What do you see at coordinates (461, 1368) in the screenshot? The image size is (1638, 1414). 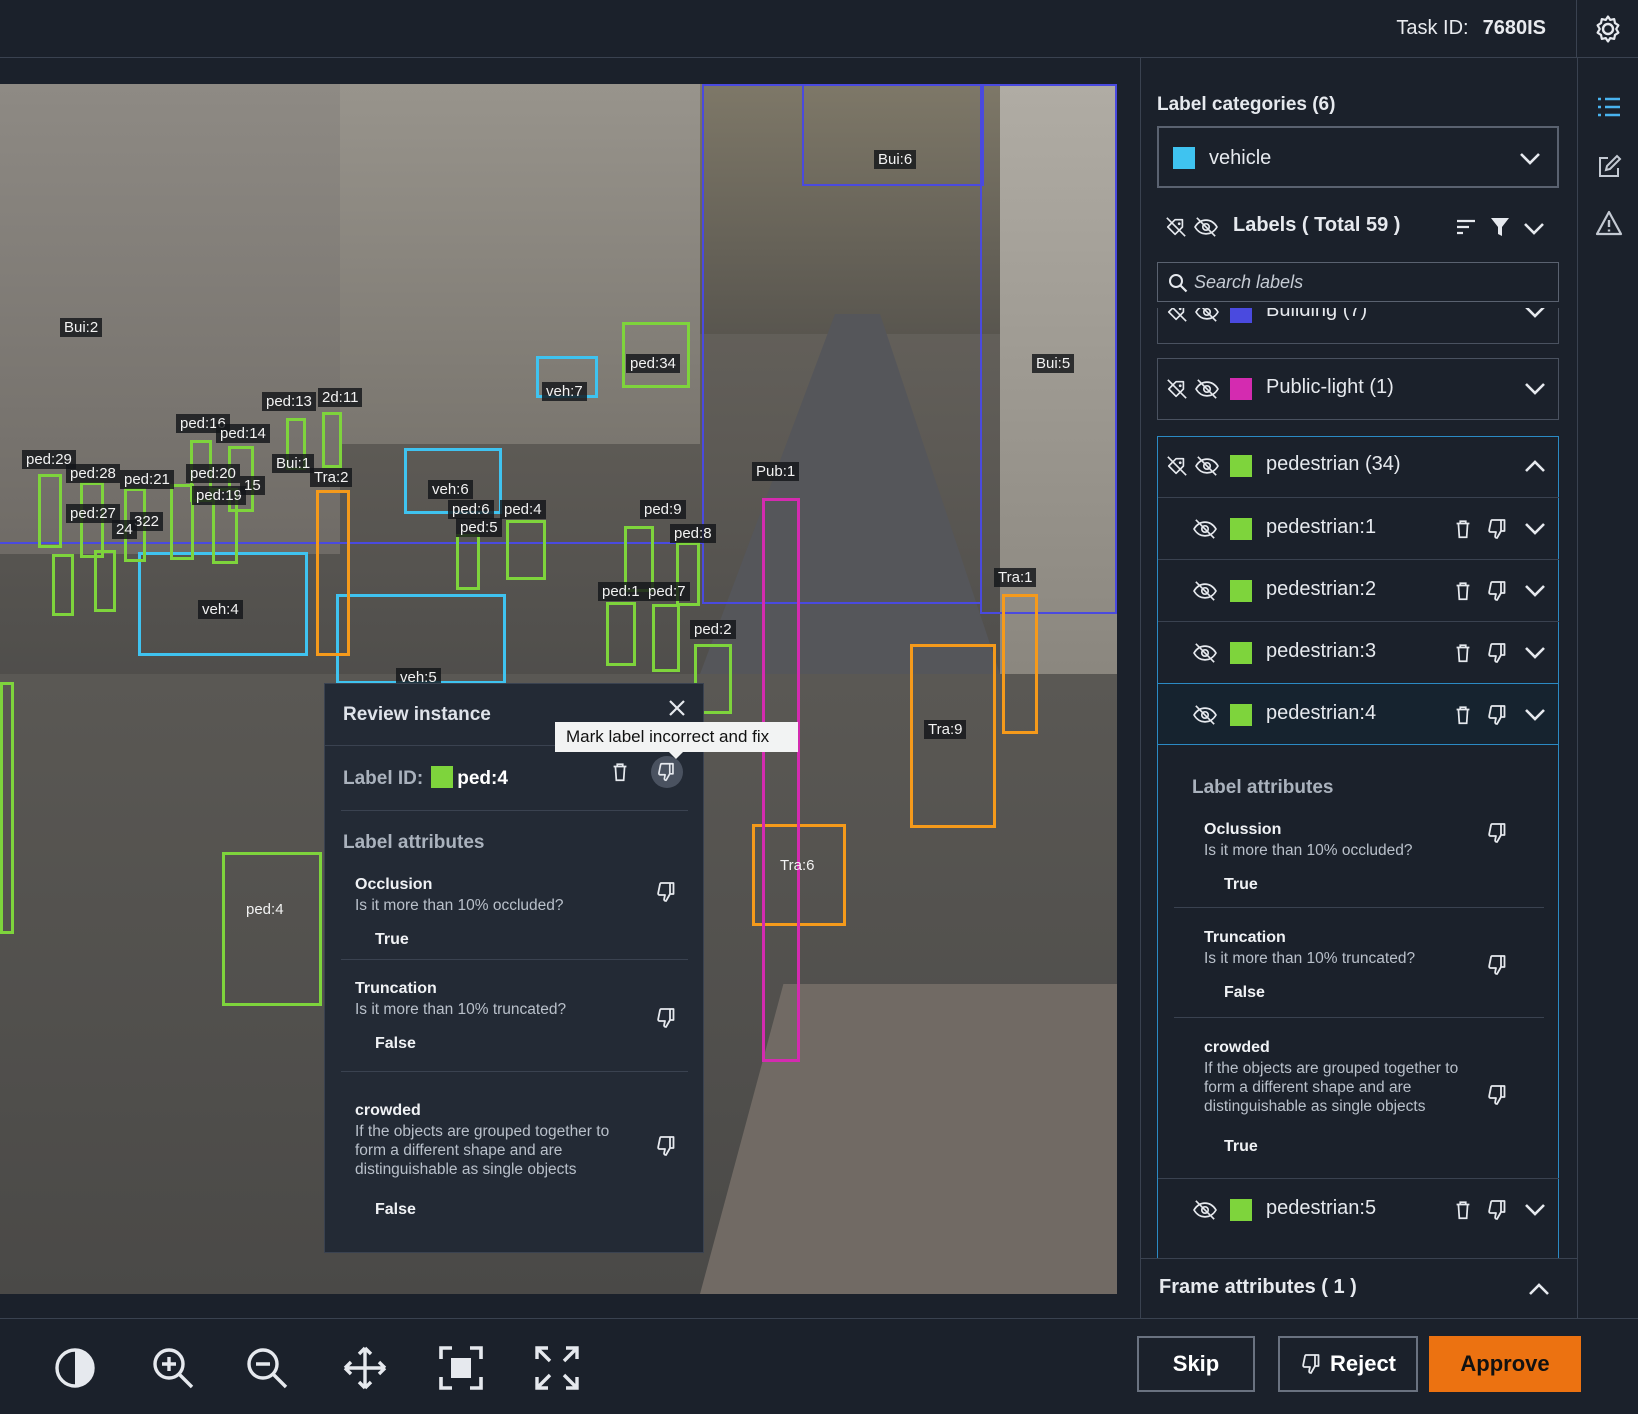 I see `fit-icon` at bounding box center [461, 1368].